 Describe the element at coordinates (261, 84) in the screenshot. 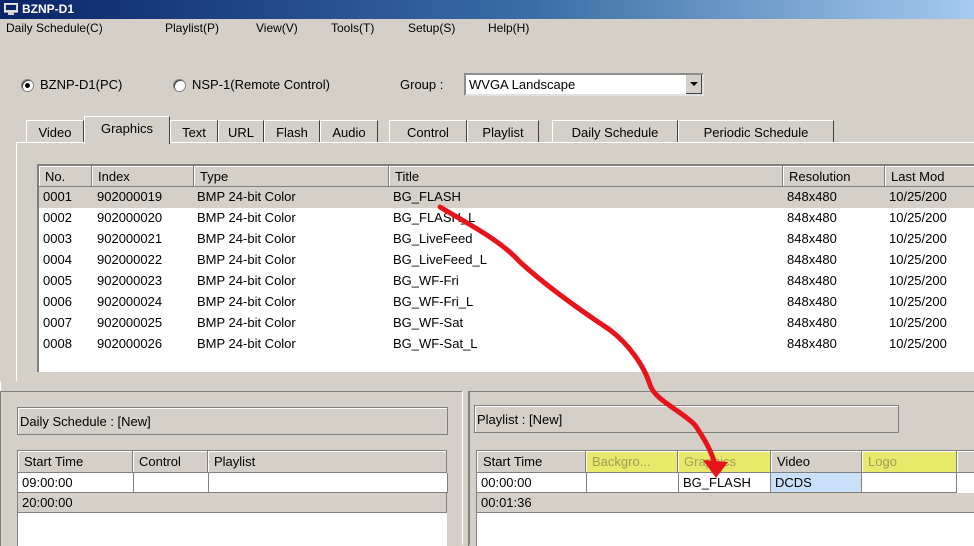

I see `radio-remote-label: NSP-1(Remote Control)` at that location.